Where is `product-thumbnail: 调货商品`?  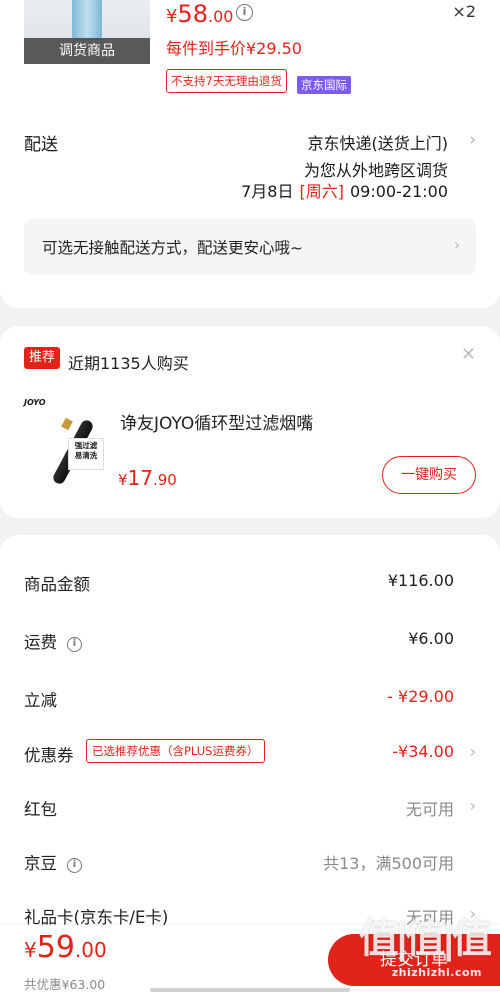
product-thumbnail: 调货商品 is located at coordinates (87, 32).